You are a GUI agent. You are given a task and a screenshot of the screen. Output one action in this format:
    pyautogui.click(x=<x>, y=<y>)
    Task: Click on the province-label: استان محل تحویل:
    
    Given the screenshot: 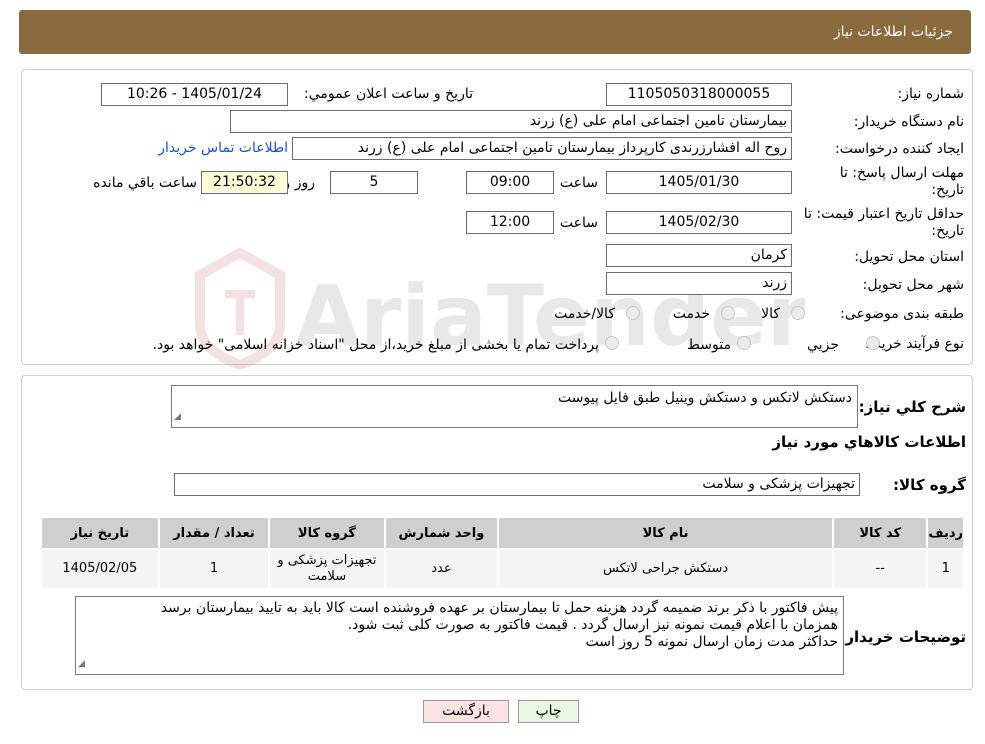 What is the action you would take?
    pyautogui.click(x=909, y=257)
    